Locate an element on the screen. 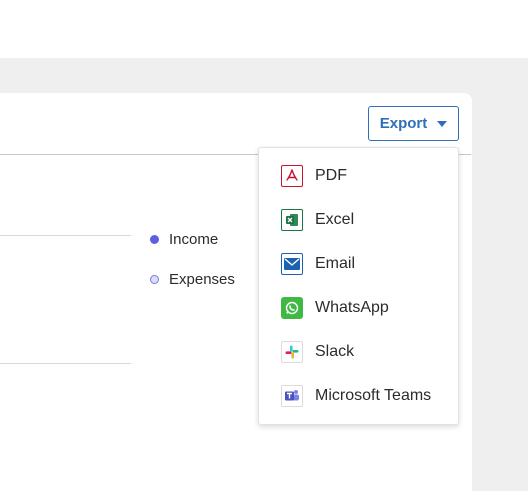  menu-item-excel: Excel is located at coordinates (358, 220).